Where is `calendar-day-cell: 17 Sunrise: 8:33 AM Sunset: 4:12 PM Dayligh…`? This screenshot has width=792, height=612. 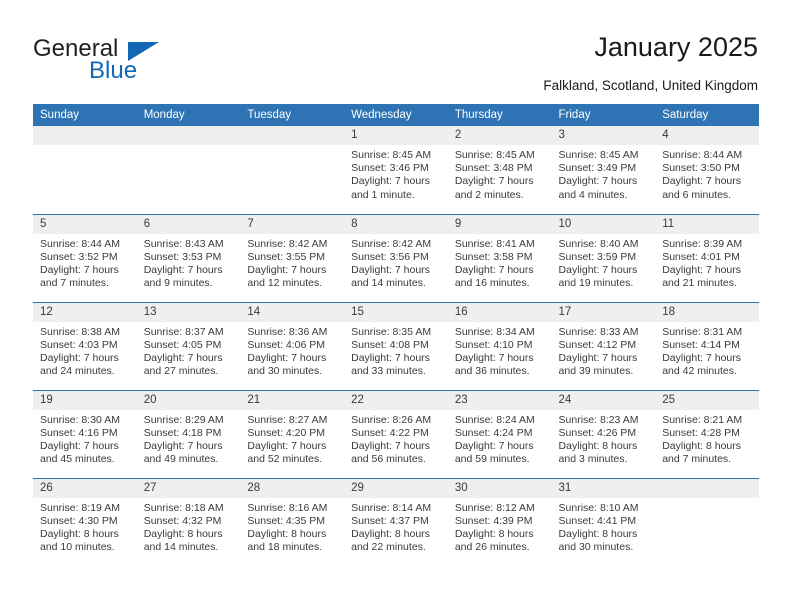 calendar-day-cell: 17 Sunrise: 8:33 AM Sunset: 4:12 PM Dayligh… is located at coordinates (603, 345).